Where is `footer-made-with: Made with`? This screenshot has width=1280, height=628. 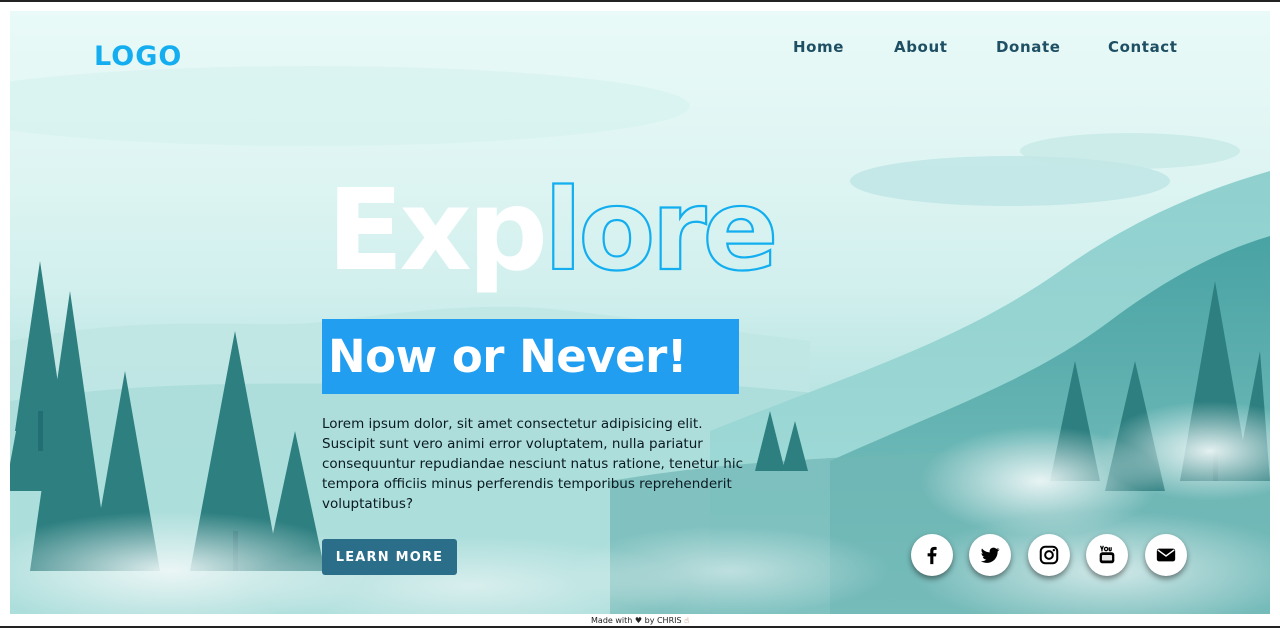
footer-made-with: Made with is located at coordinates (612, 620).